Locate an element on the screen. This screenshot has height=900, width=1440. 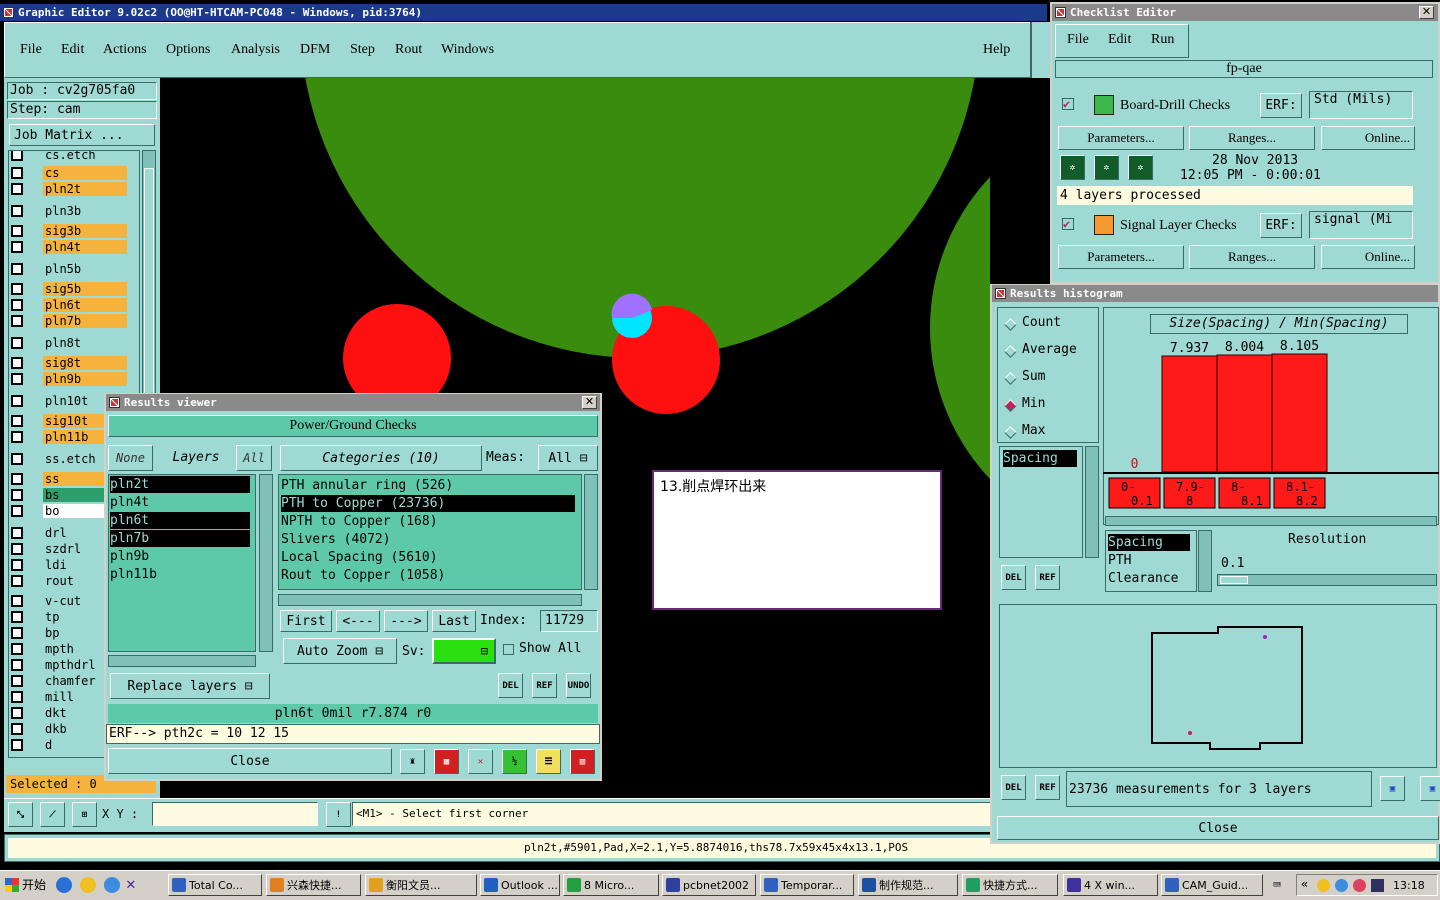
layer-row: pln2t is located at coordinates (68, 189).